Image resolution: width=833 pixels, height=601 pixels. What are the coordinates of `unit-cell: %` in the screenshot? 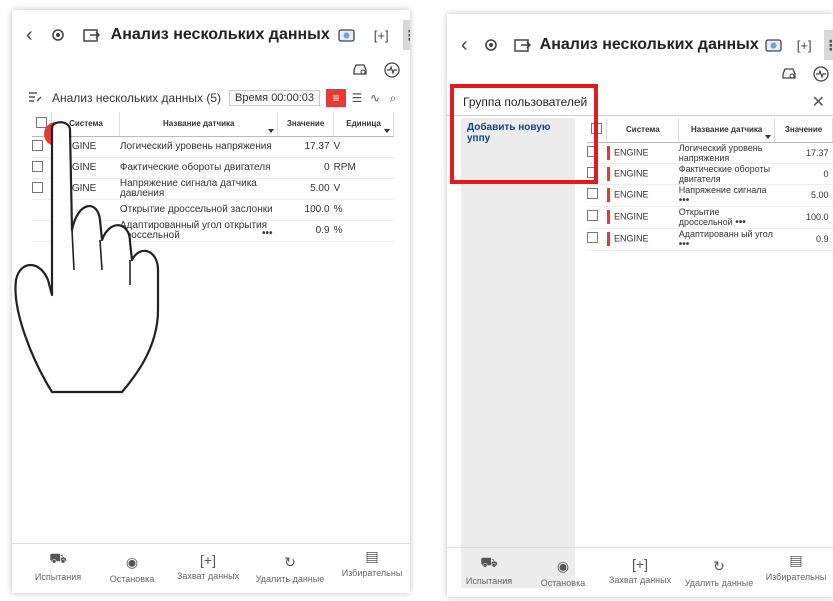 It's located at (363, 210).